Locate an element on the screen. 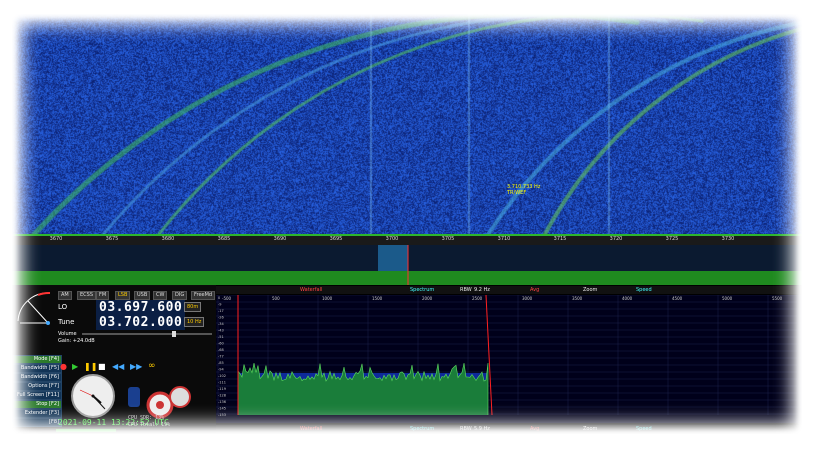 This screenshot has width=816, height=459. stop-icon: ■ is located at coordinates (102, 366).